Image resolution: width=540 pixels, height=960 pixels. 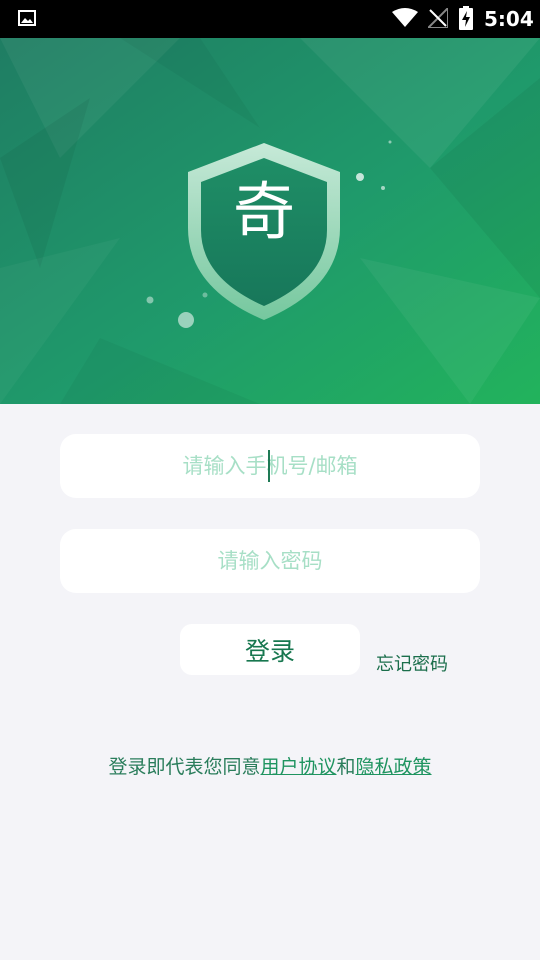 I want to click on status-bar: 5:04, so click(x=270, y=19).